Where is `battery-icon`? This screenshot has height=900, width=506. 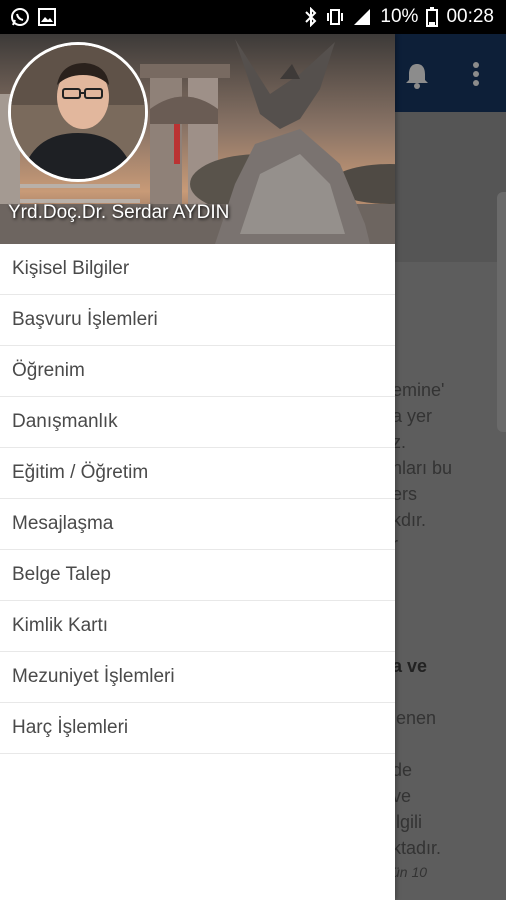
battery-icon is located at coordinates (432, 17).